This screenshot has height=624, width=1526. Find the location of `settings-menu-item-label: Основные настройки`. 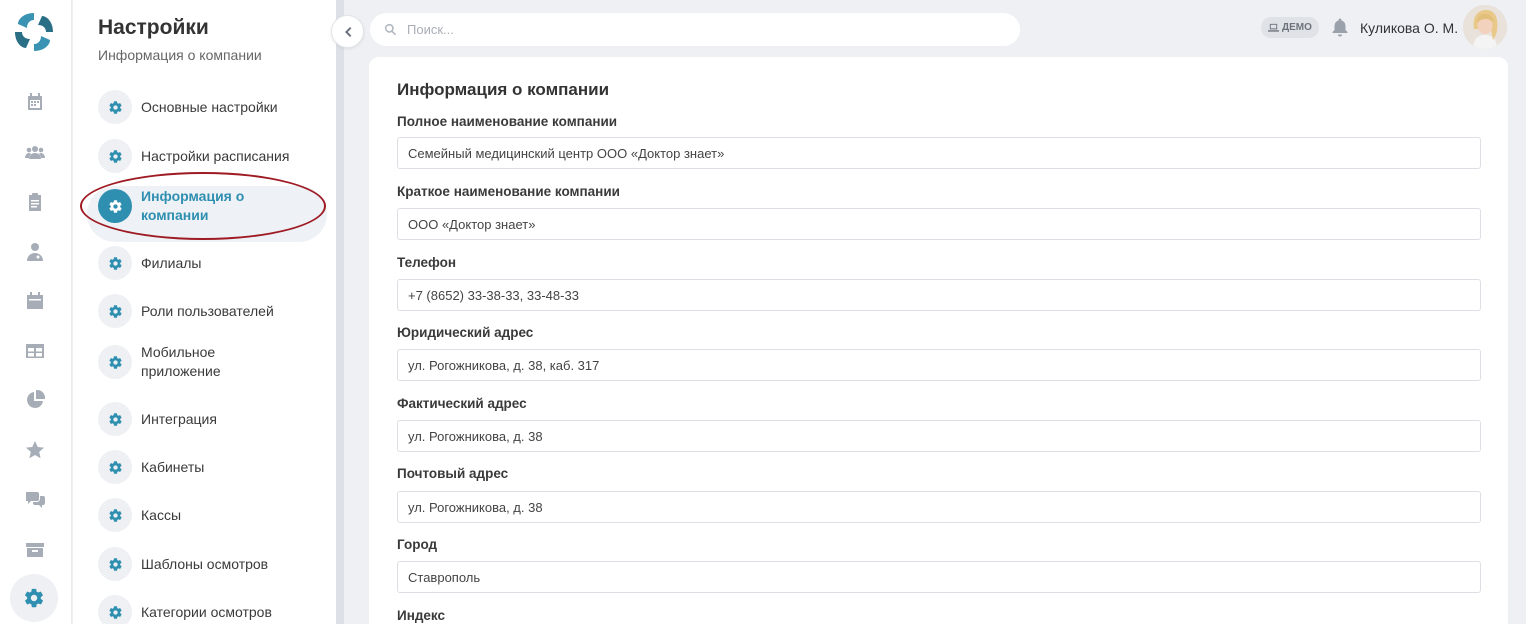

settings-menu-item-label: Основные настройки is located at coordinates (209, 106).